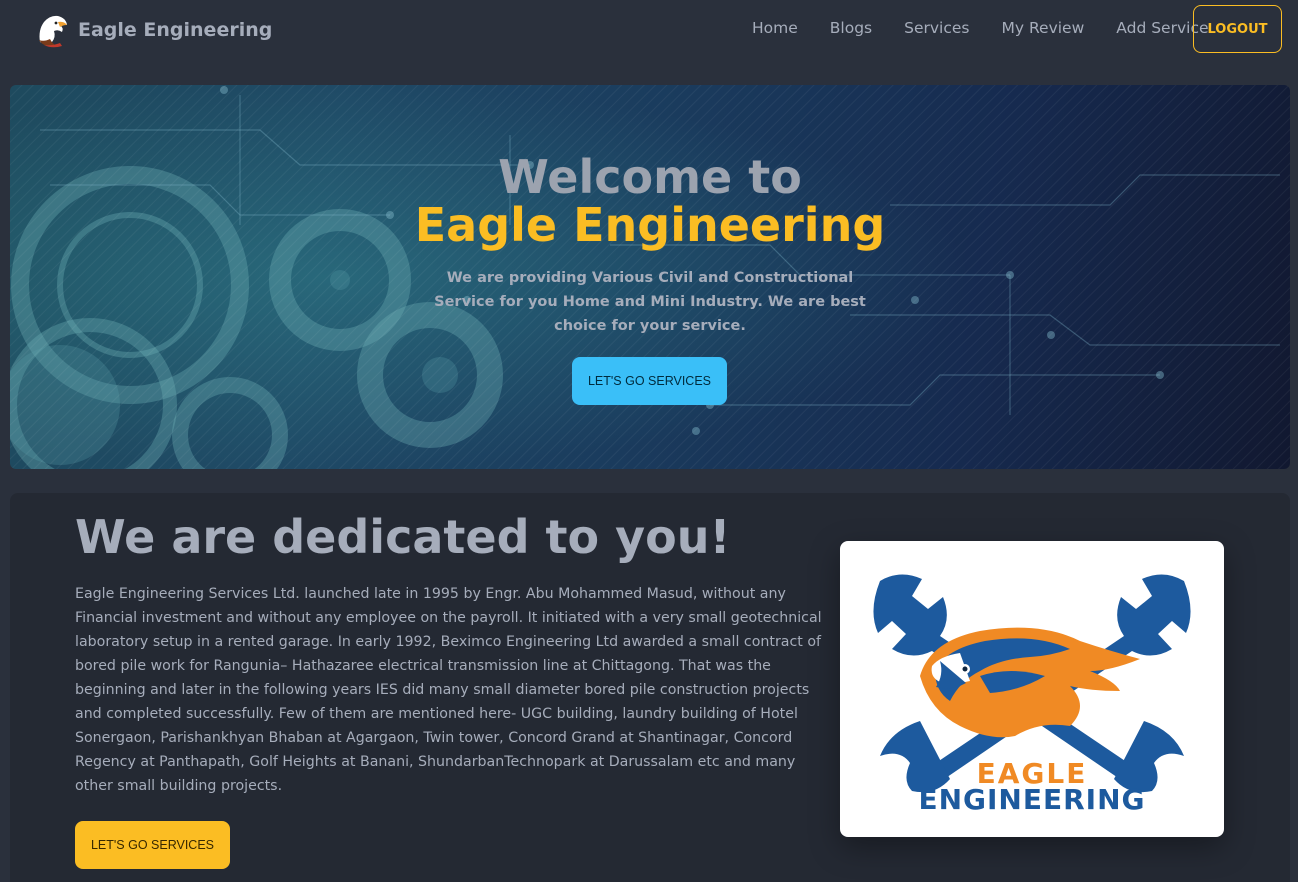 This screenshot has width=1298, height=882. Describe the element at coordinates (1031, 799) in the screenshot. I see `logo-word-engineering: ENGINEERING` at that location.